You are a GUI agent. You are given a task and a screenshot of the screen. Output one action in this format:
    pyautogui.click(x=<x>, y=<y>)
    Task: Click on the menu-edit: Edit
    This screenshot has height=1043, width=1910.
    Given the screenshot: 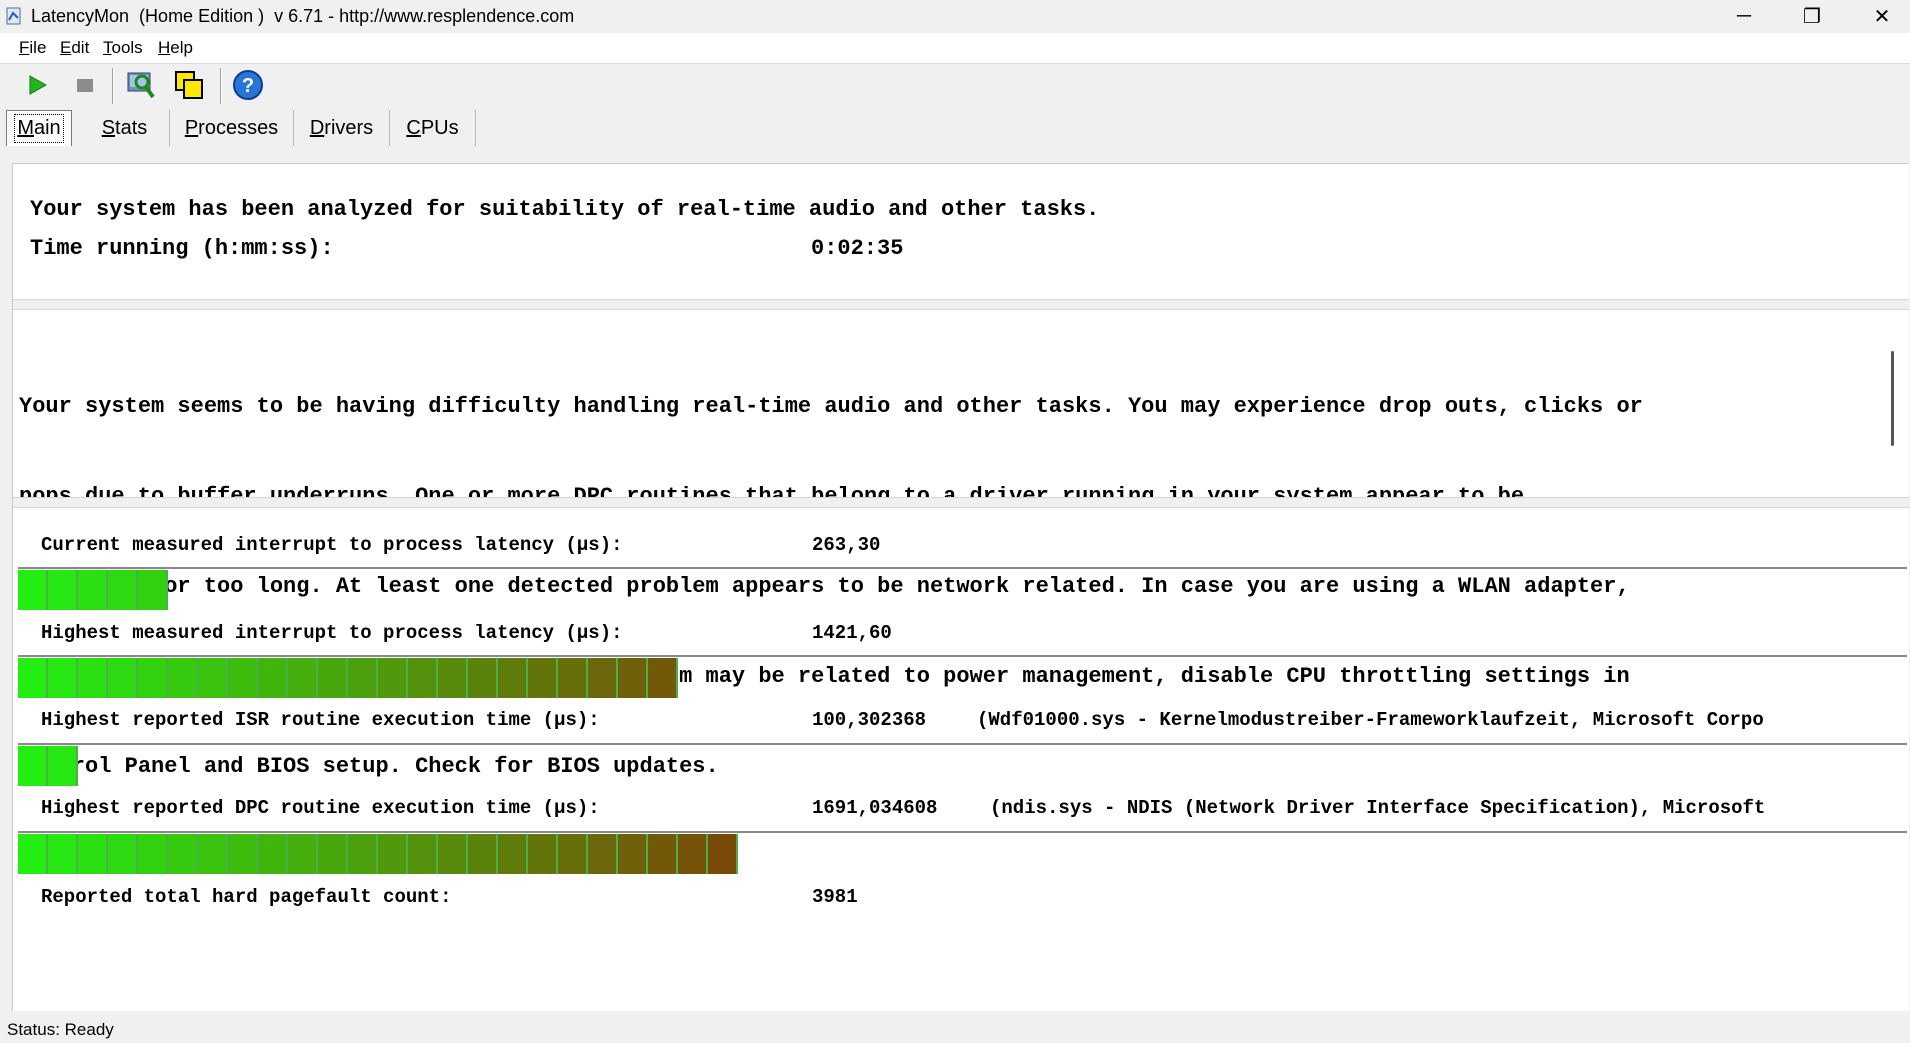 What is the action you would take?
    pyautogui.click(x=74, y=48)
    